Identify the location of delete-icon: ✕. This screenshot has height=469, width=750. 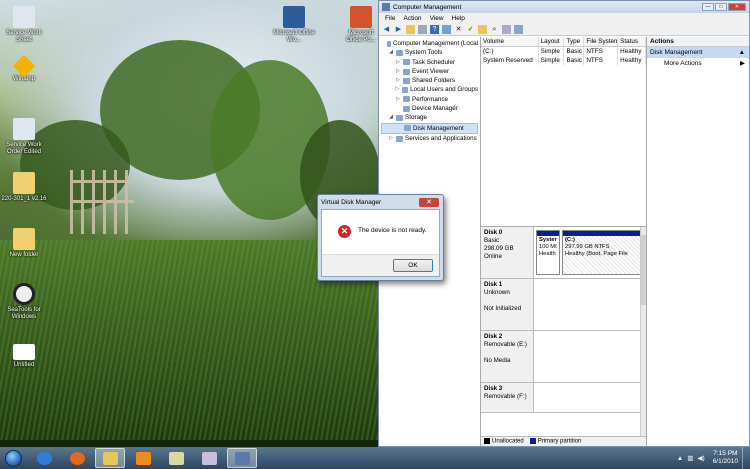
(458, 29).